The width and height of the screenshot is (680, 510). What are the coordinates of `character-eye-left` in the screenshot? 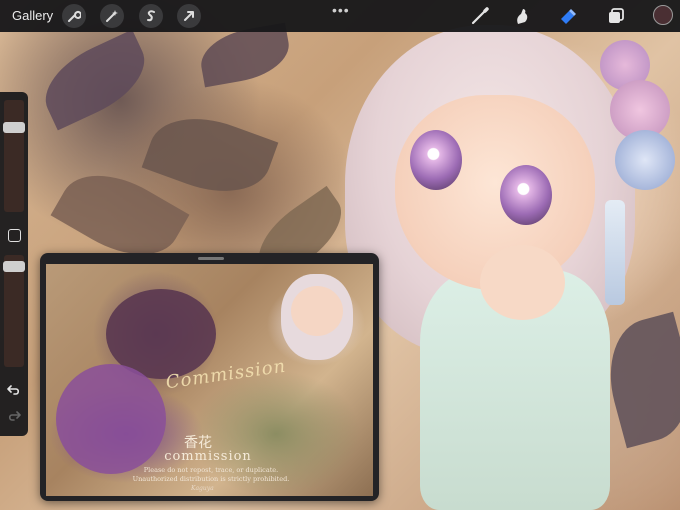 It's located at (436, 160).